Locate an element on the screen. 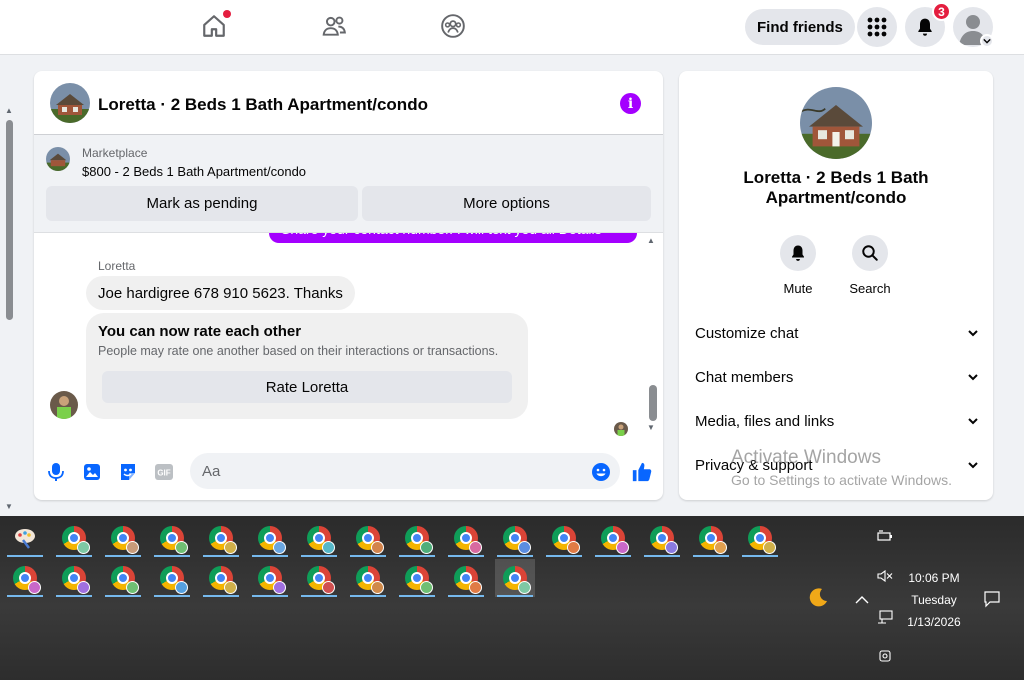 The image size is (1024, 680). activate-windows-watermark: Activate Windows is located at coordinates (806, 457).